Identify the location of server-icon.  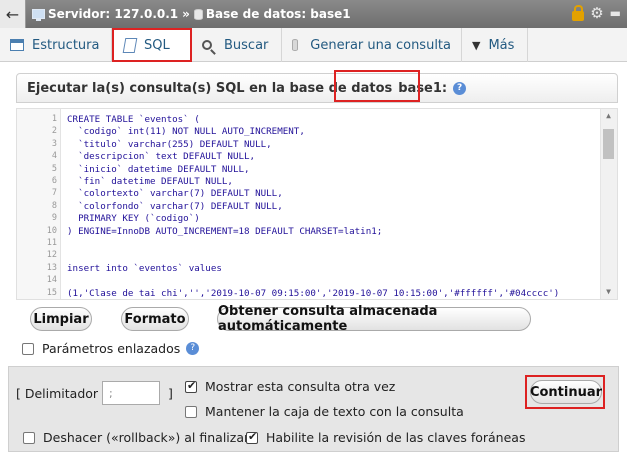
(38, 15).